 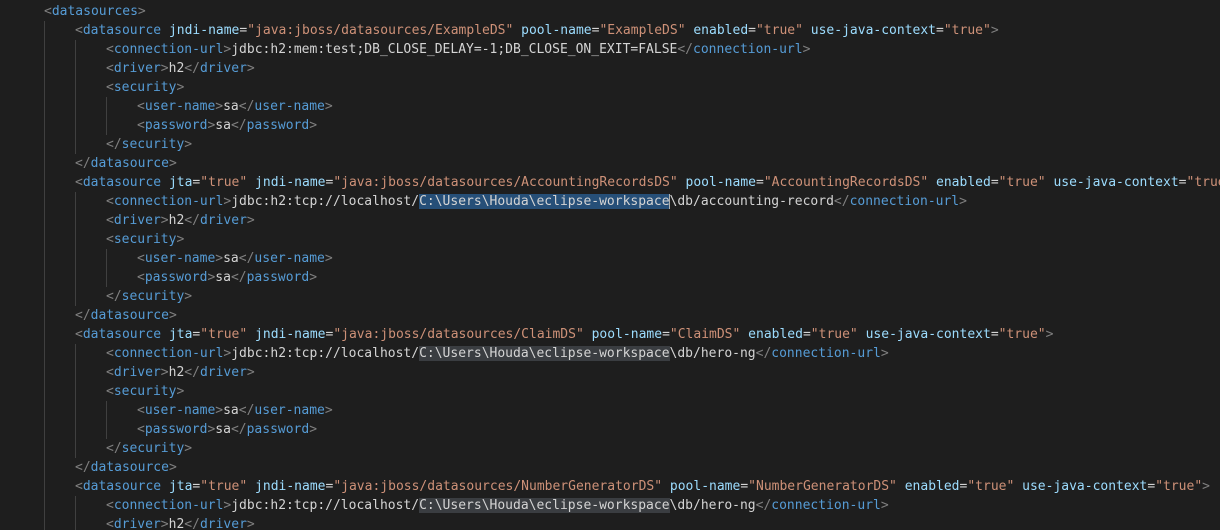 What do you see at coordinates (145, 87) in the screenshot?
I see `code-text: <security>` at bounding box center [145, 87].